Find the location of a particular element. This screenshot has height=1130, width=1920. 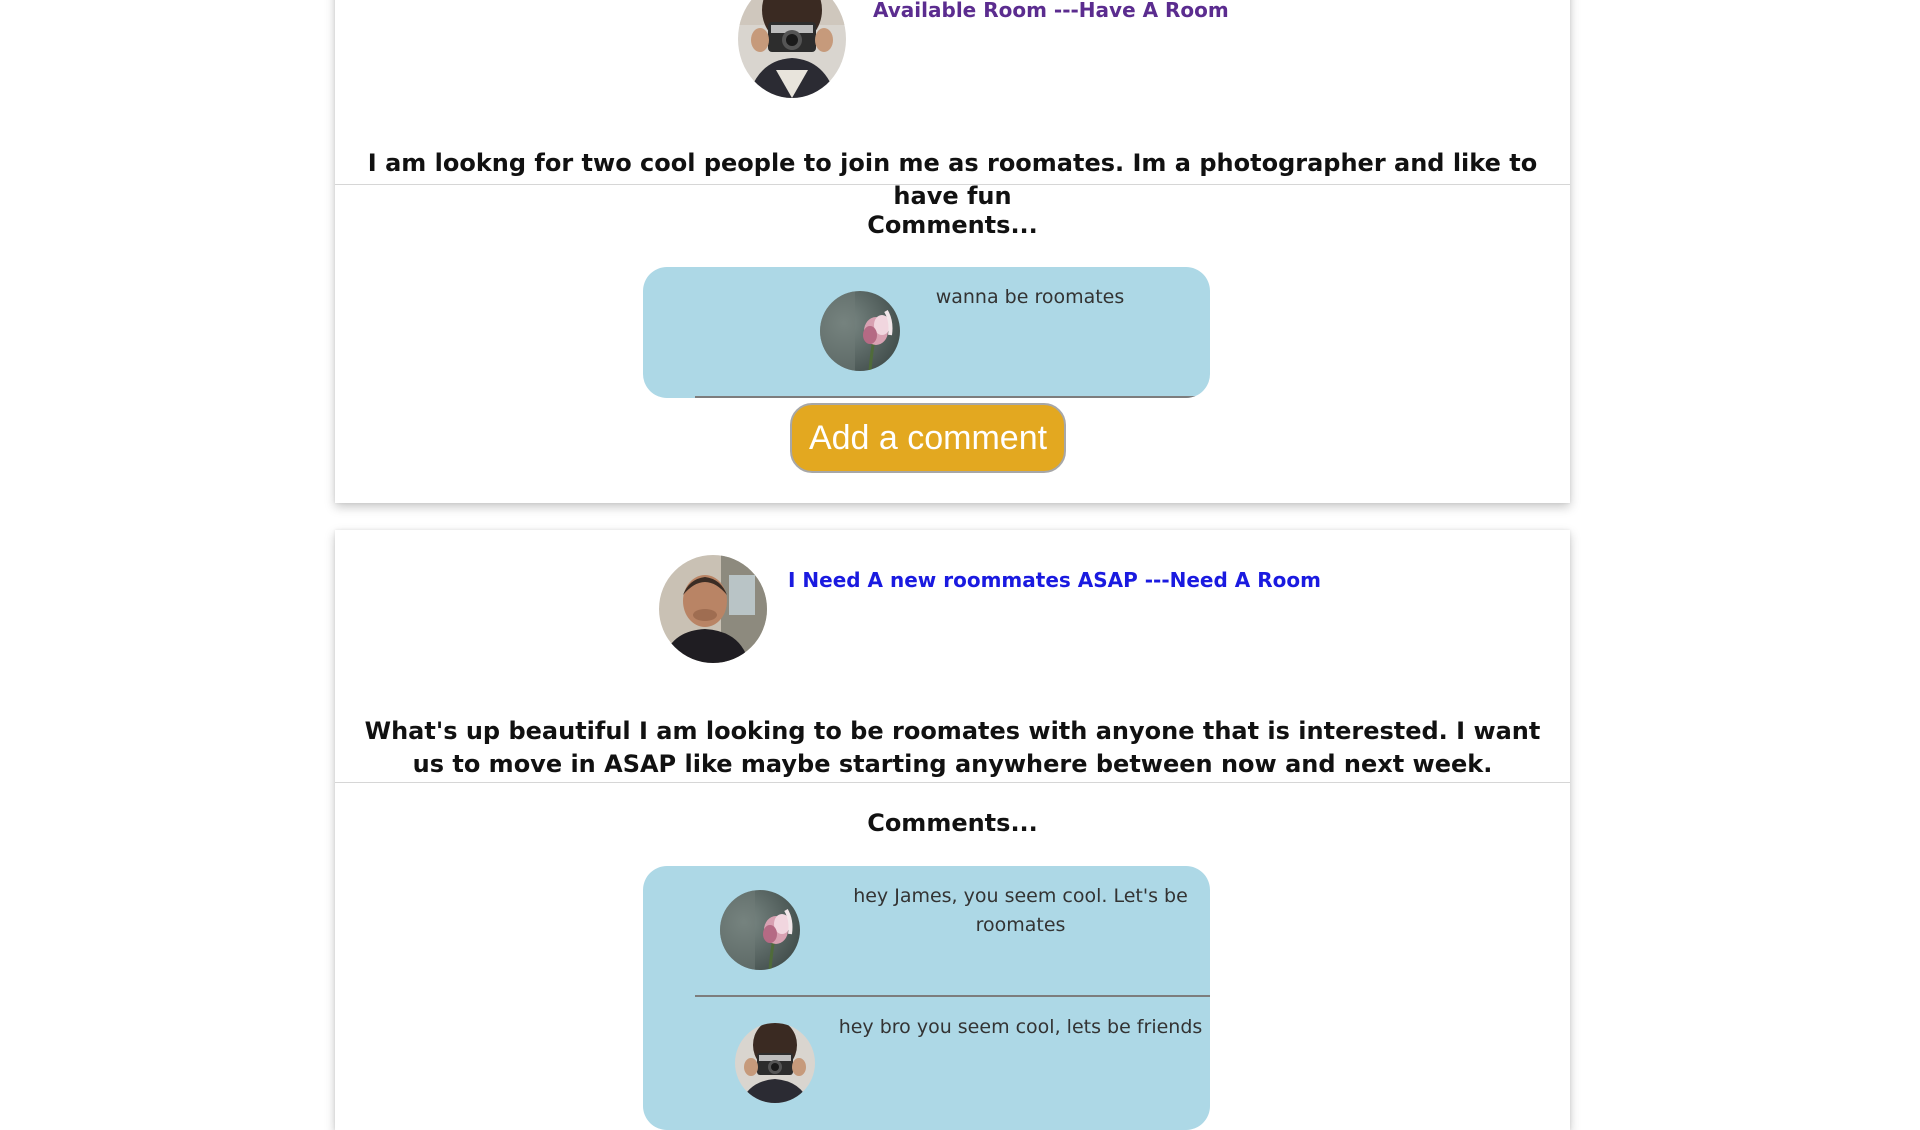

comments-list: wanna be roomates is located at coordinates (926, 332).